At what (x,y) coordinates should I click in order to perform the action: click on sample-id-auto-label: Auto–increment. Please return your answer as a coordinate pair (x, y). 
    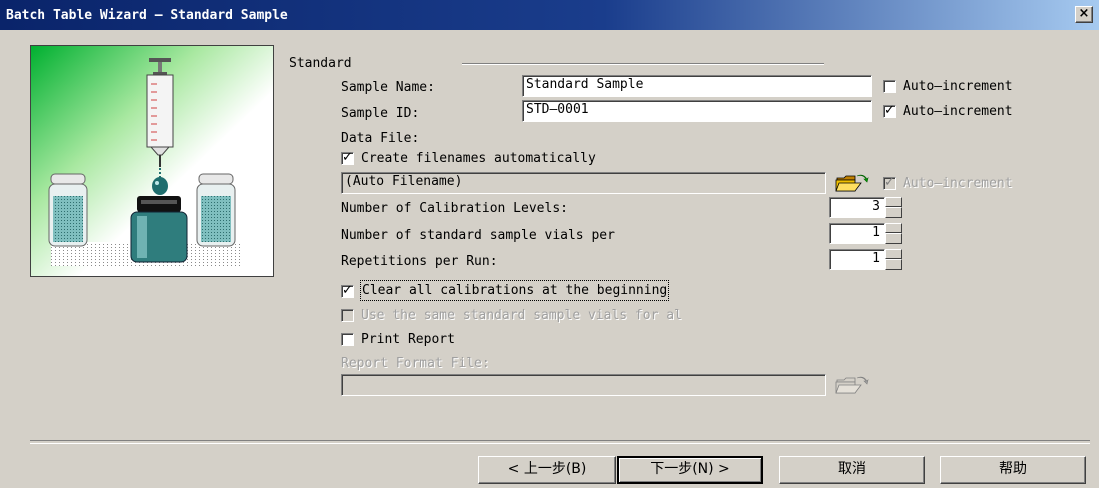
    Looking at the image, I should click on (958, 111).